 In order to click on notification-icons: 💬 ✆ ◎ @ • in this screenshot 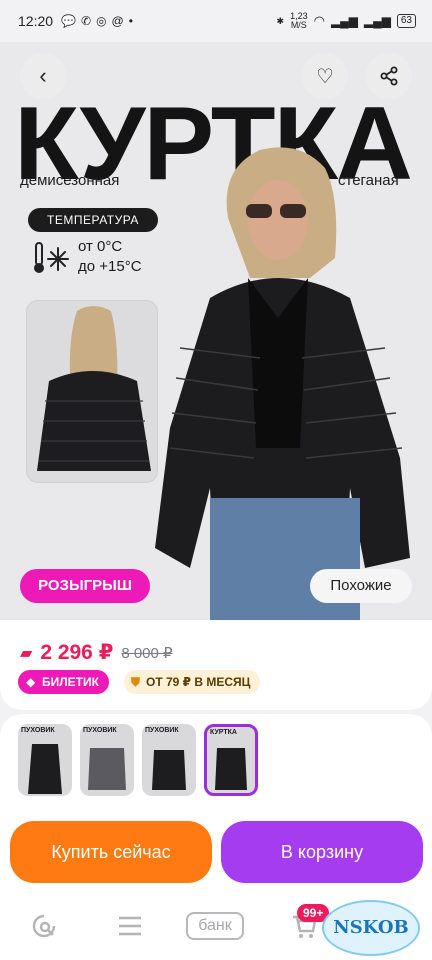, I will do `click(97, 21)`.